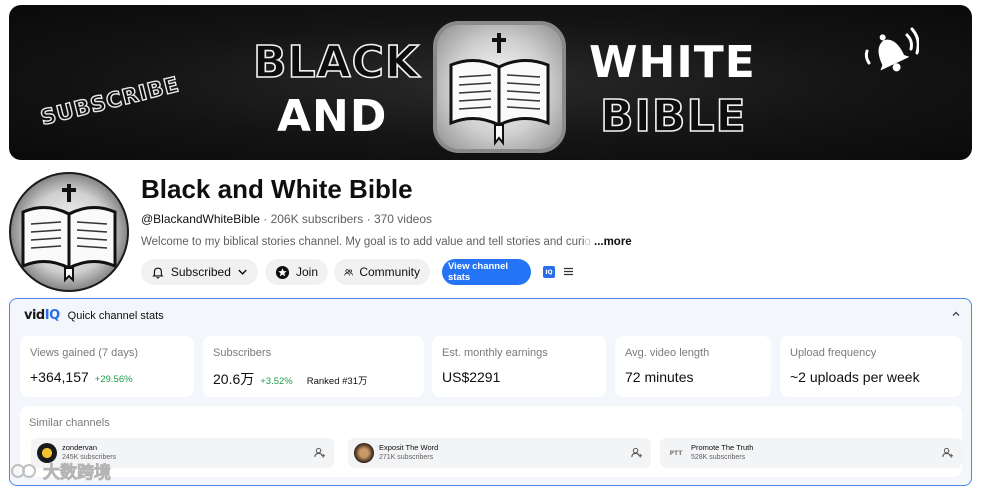 This screenshot has width=983, height=490. What do you see at coordinates (693, 366) in the screenshot?
I see `stat-card-video-length: Avg. video length 72 minutes` at bounding box center [693, 366].